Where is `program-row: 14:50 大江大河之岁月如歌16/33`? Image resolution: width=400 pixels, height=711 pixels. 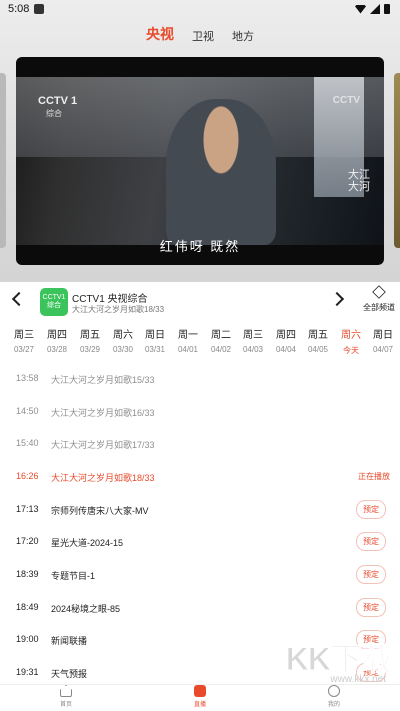
program-row: 14:50 大江大河之岁月如歌16/33 is located at coordinates (200, 413).